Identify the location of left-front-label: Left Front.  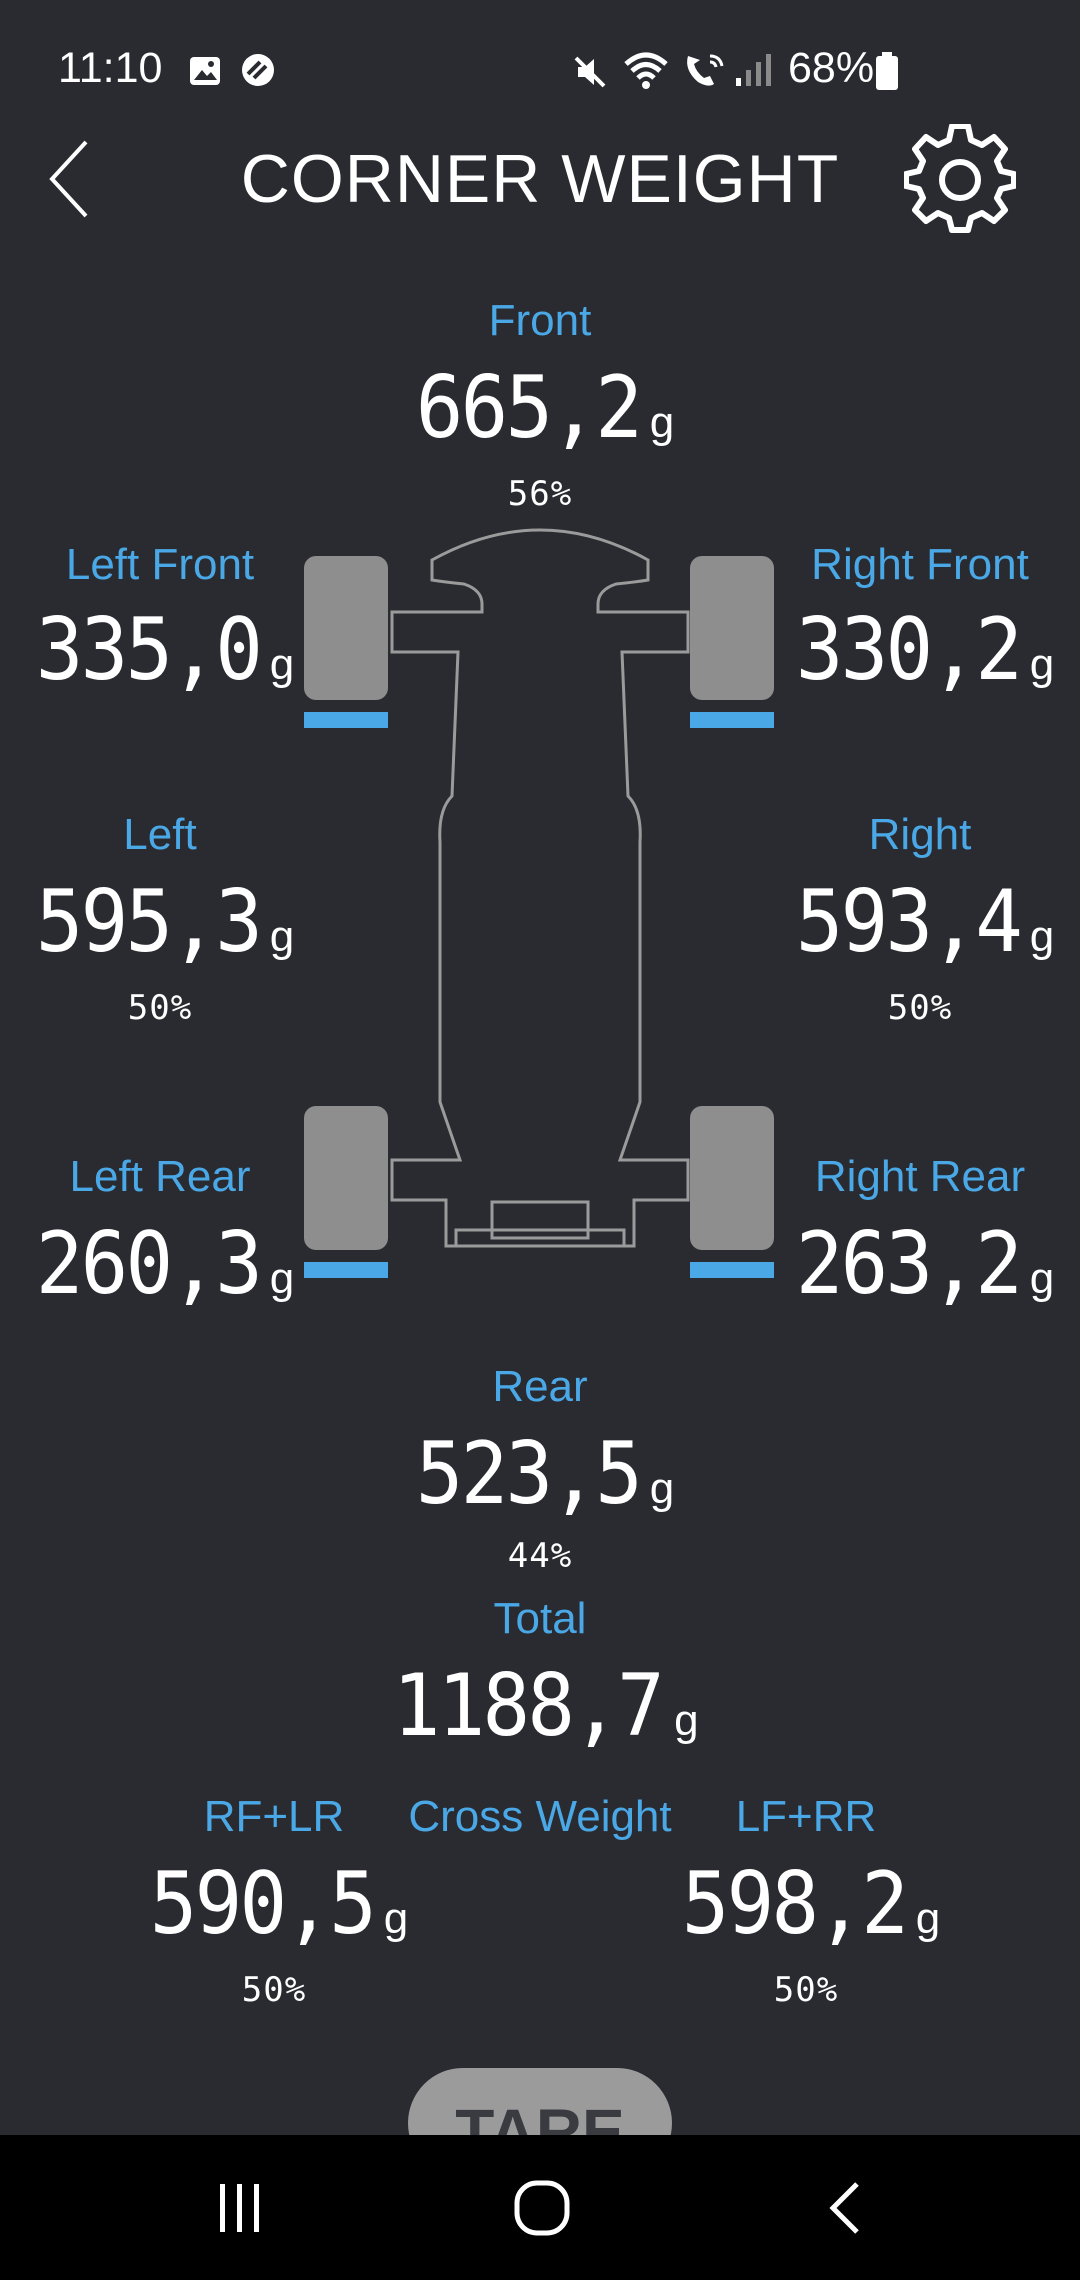
(160, 564).